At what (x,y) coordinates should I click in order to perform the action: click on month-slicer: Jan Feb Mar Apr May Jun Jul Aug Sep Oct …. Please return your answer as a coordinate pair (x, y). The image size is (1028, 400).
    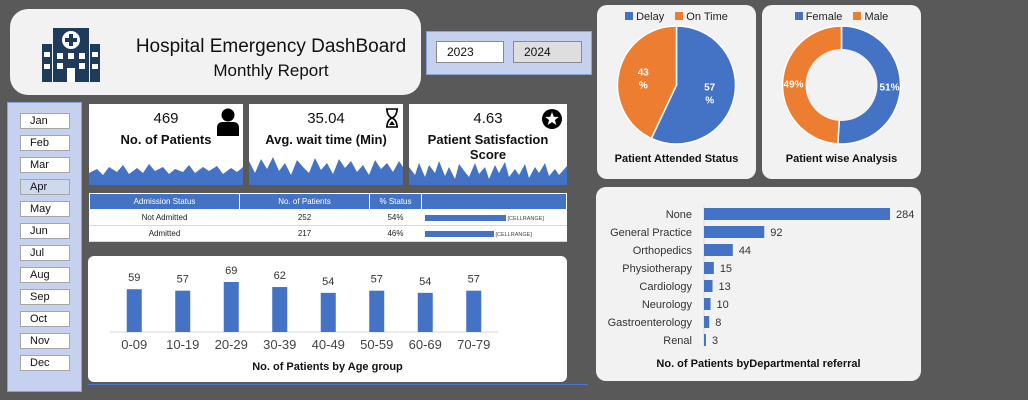
    Looking at the image, I should click on (44, 247).